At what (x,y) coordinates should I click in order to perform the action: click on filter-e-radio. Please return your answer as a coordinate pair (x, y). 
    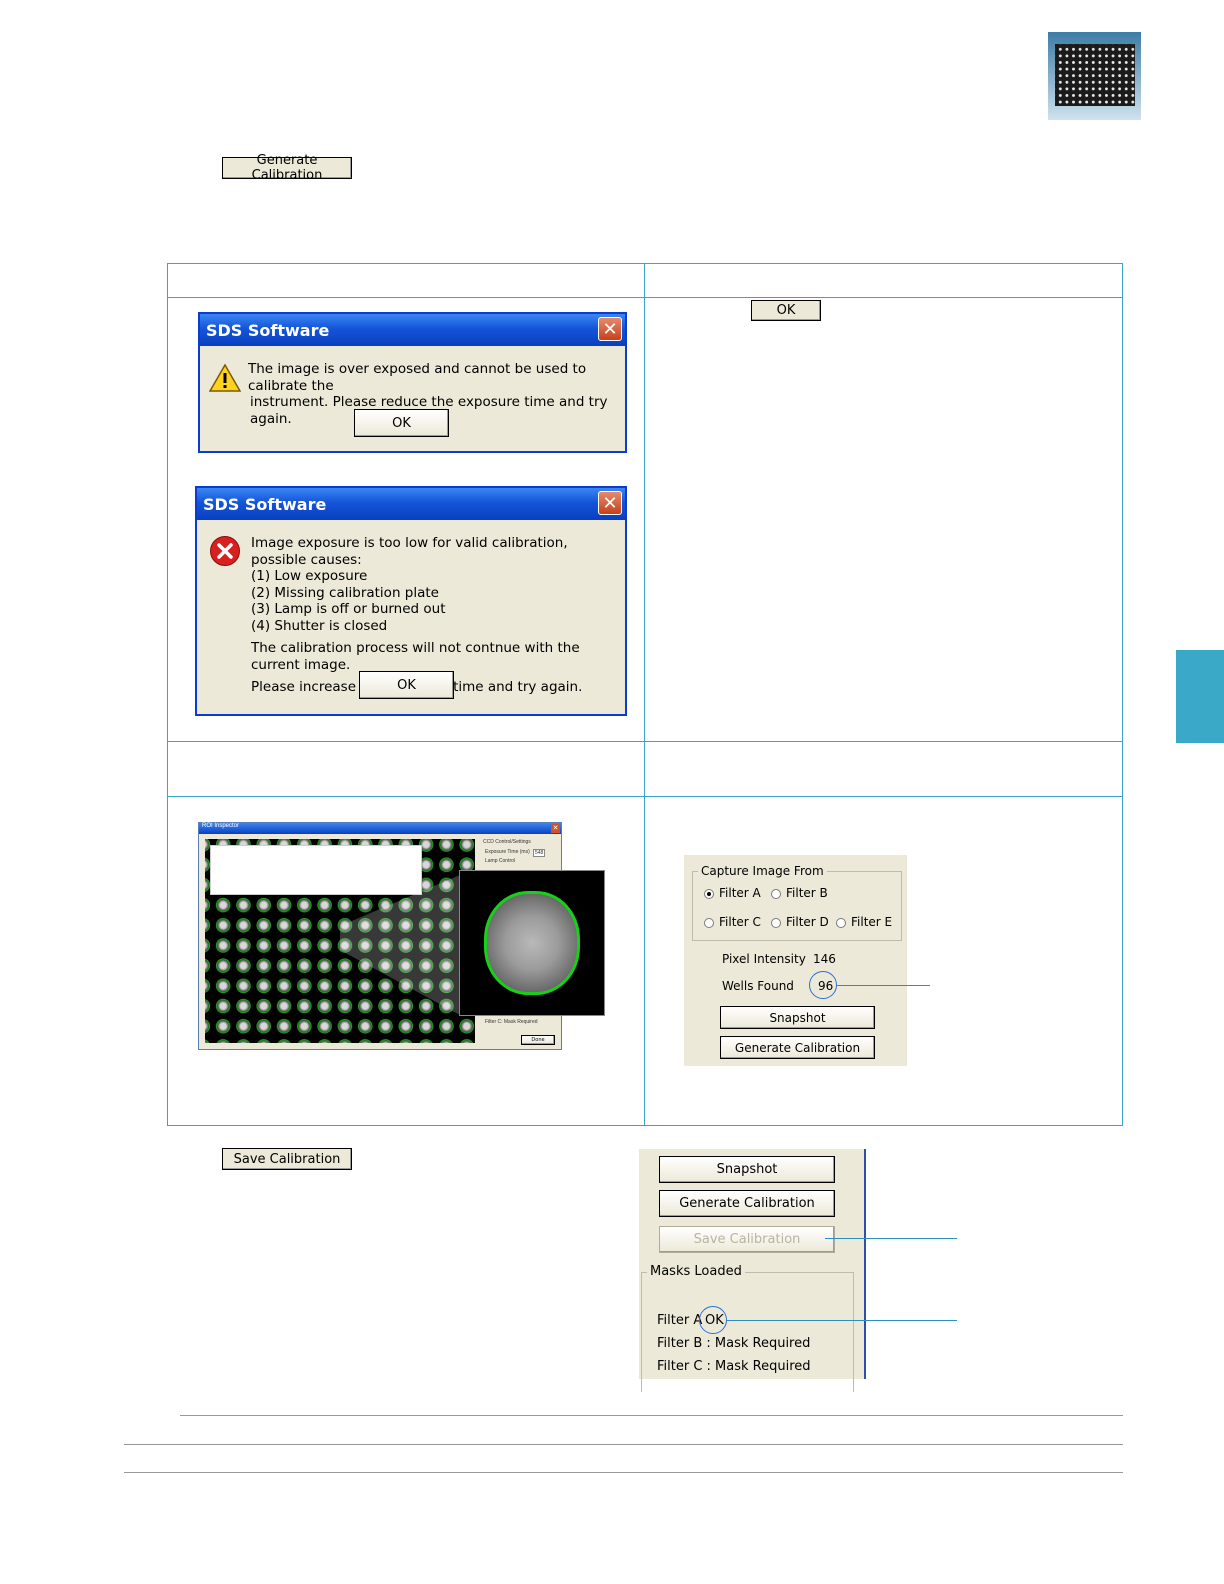
    Looking at the image, I should click on (841, 923).